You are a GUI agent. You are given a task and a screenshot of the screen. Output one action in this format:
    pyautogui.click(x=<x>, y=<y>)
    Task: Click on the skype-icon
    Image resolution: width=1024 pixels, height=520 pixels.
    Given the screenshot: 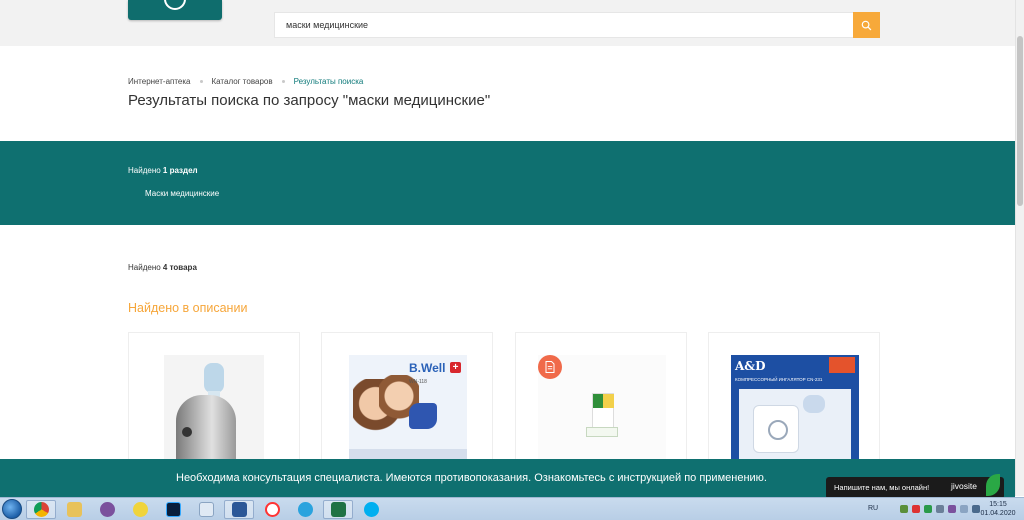 What is the action you would take?
    pyautogui.click(x=371, y=509)
    